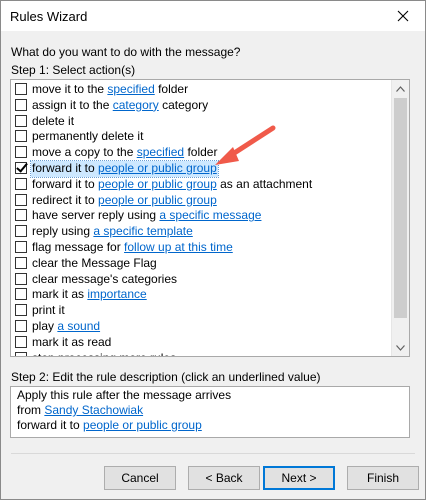 Image resolution: width=426 pixels, height=500 pixels. What do you see at coordinates (88, 136) in the screenshot?
I see `action-text: permanently delete it` at bounding box center [88, 136].